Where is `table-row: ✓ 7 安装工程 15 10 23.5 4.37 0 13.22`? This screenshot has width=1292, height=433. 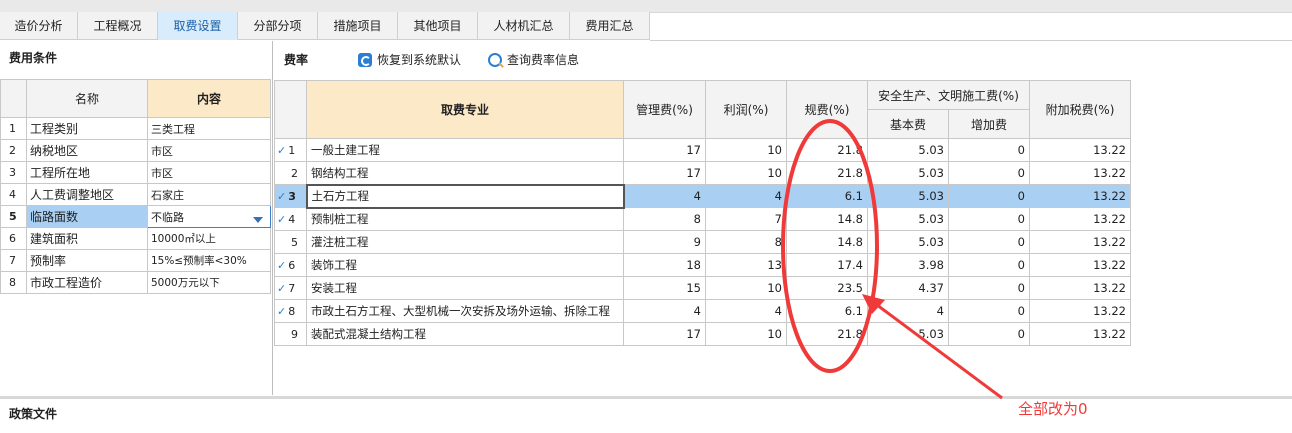
table-row: ✓ 7 安装工程 15 10 23.5 4.37 0 13.22 is located at coordinates (702, 288).